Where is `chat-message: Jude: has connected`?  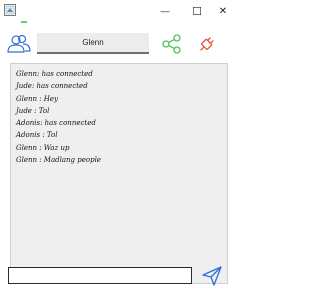 chat-message: Jude: has connected is located at coordinates (52, 86).